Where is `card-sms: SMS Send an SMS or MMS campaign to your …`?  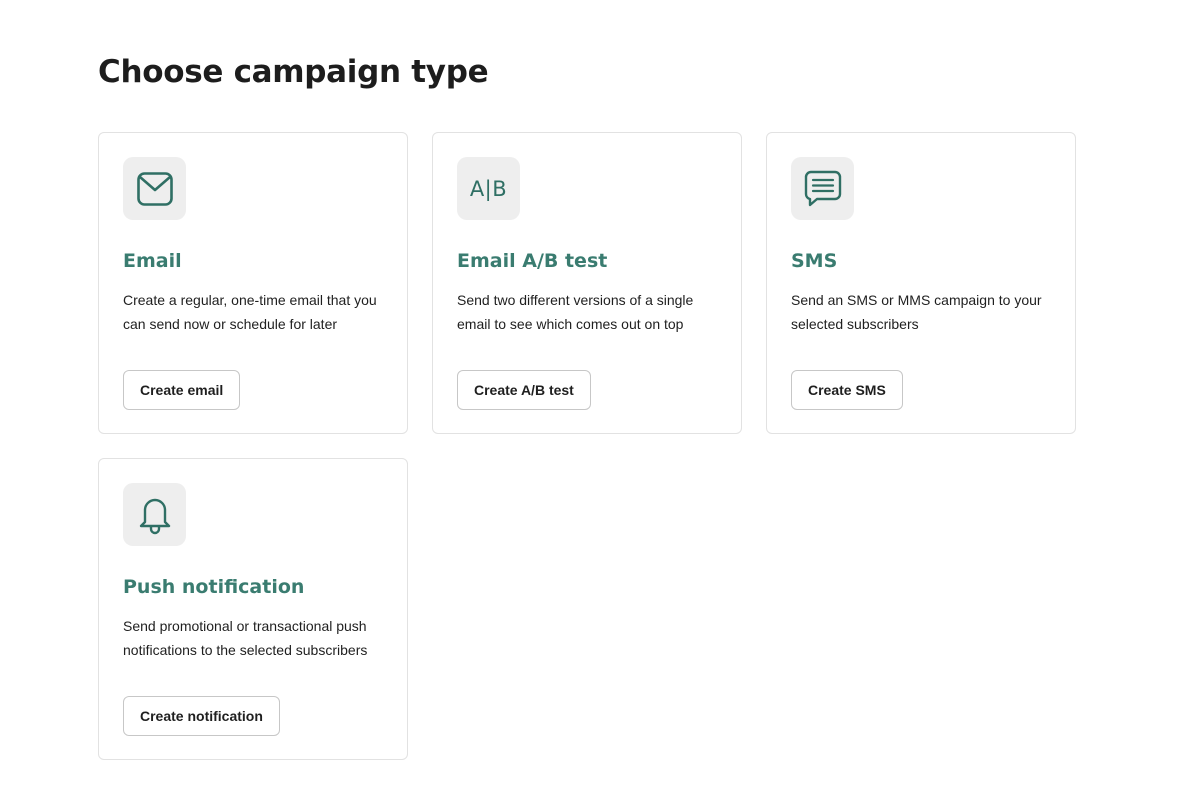
card-sms: SMS Send an SMS or MMS campaign to your … is located at coordinates (921, 283).